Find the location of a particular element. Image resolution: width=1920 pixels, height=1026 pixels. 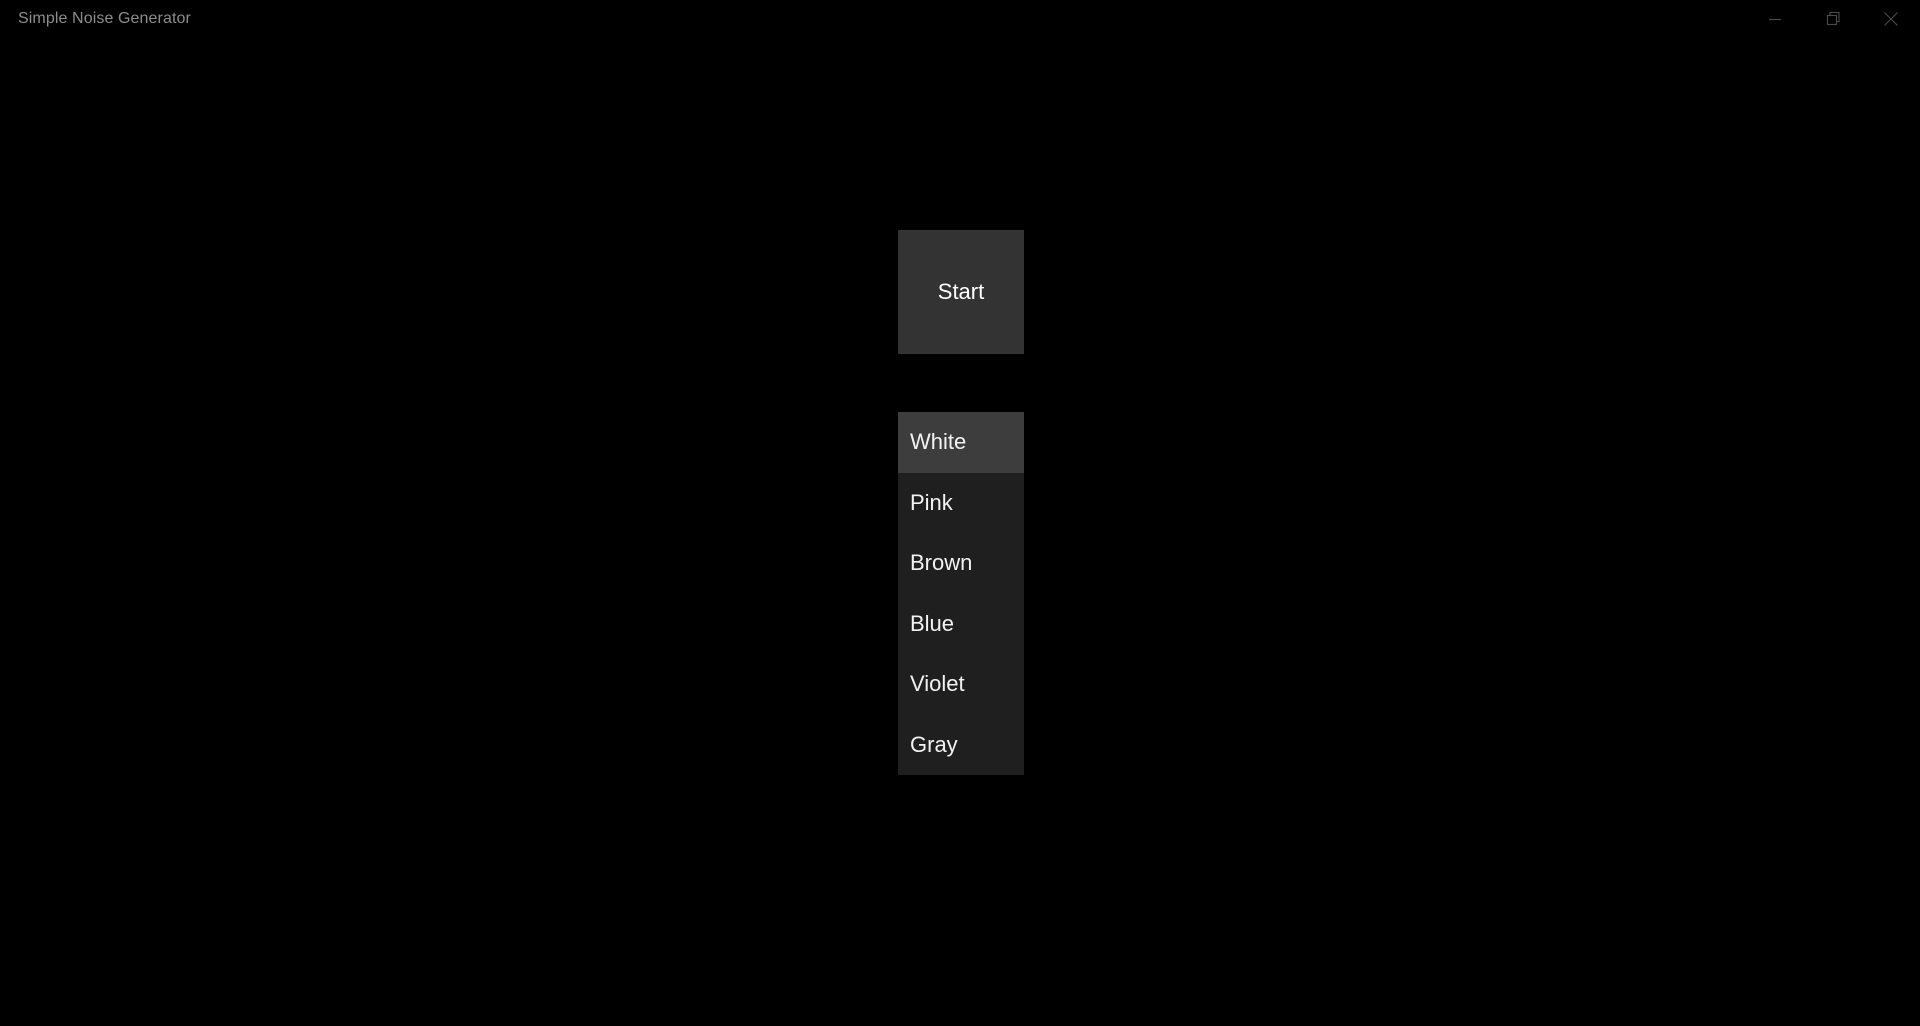

restore-button is located at coordinates (1833, 19).